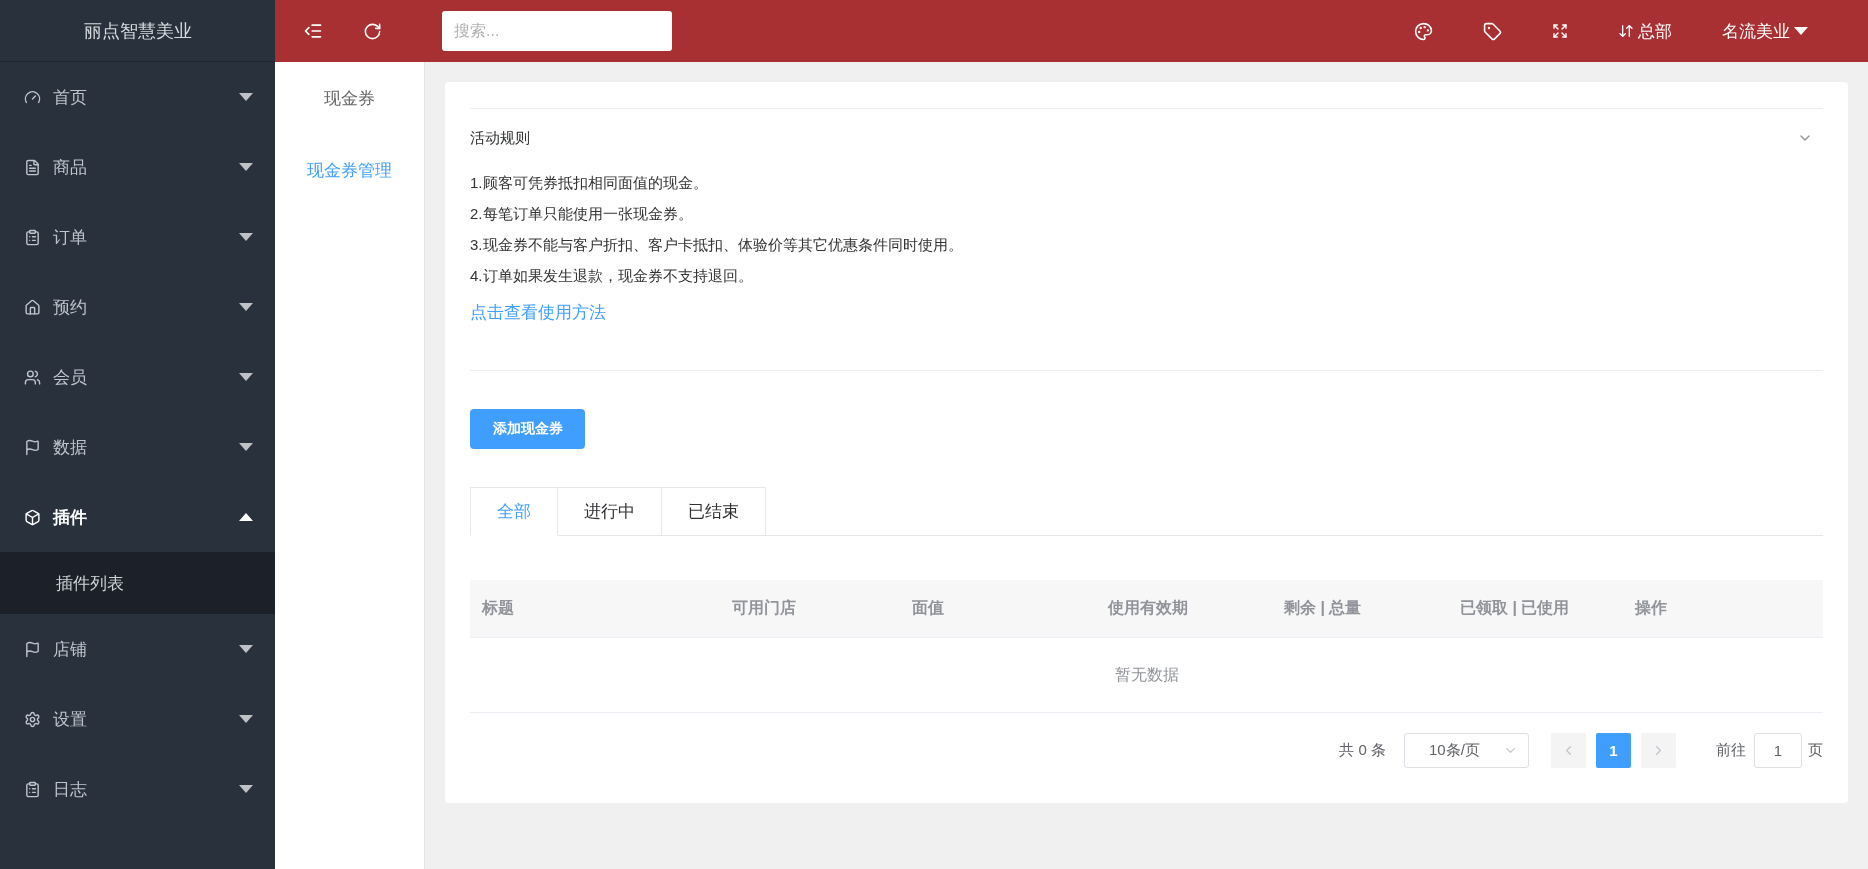 This screenshot has height=869, width=1868. Describe the element at coordinates (137, 583) in the screenshot. I see `sidebar-subitem: 插件列表` at that location.